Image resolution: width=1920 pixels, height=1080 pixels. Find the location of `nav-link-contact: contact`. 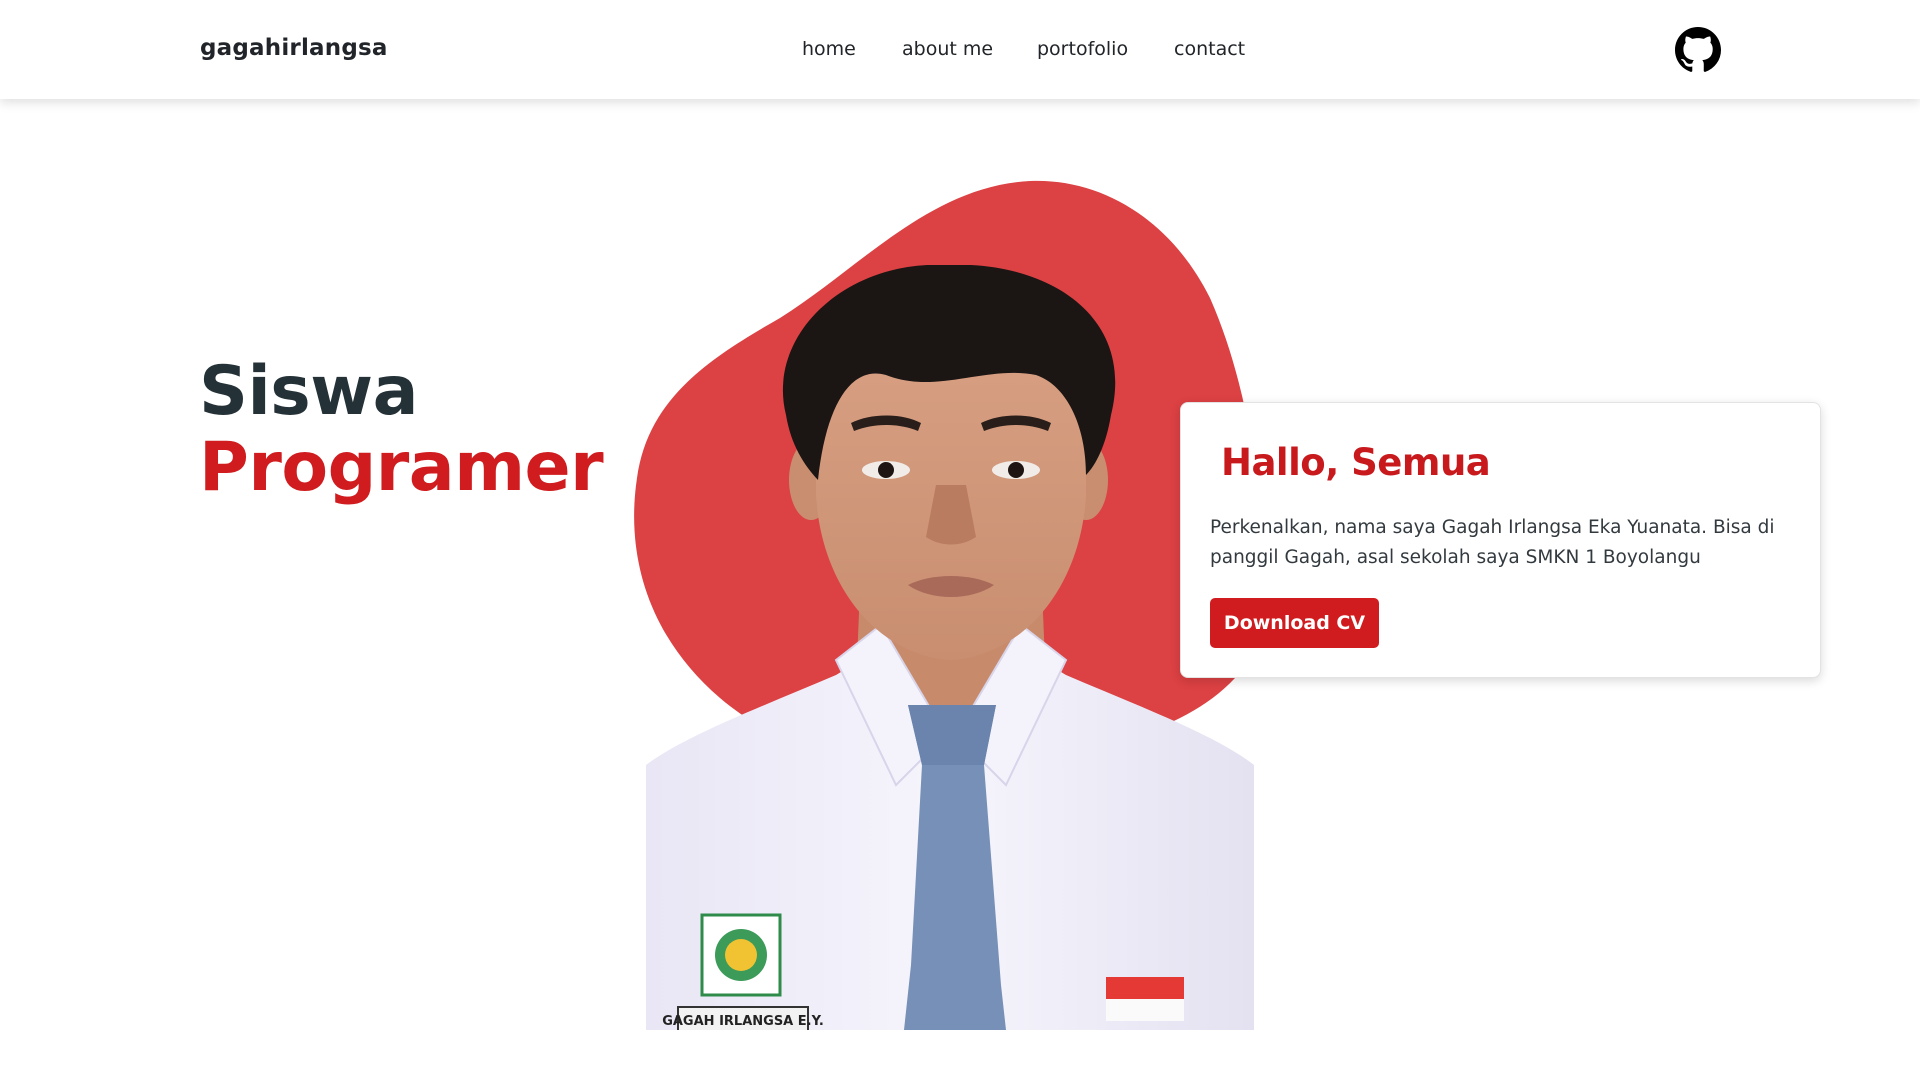

nav-link-contact: contact is located at coordinates (1209, 49).